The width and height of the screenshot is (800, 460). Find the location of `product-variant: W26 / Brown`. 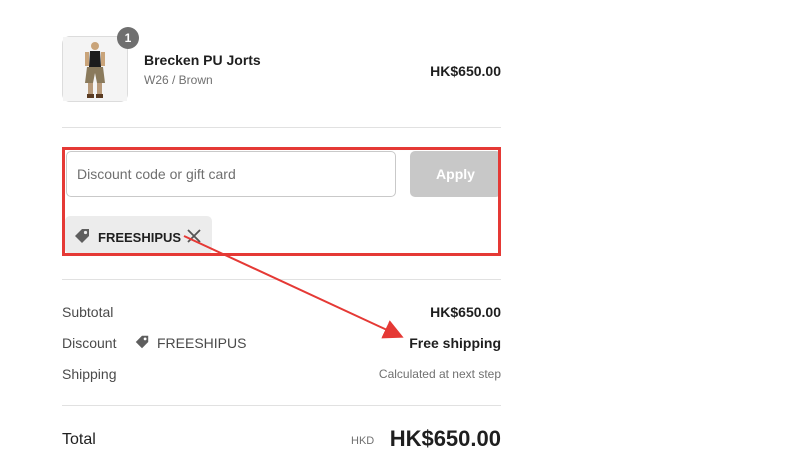

product-variant: W26 / Brown is located at coordinates (178, 80).